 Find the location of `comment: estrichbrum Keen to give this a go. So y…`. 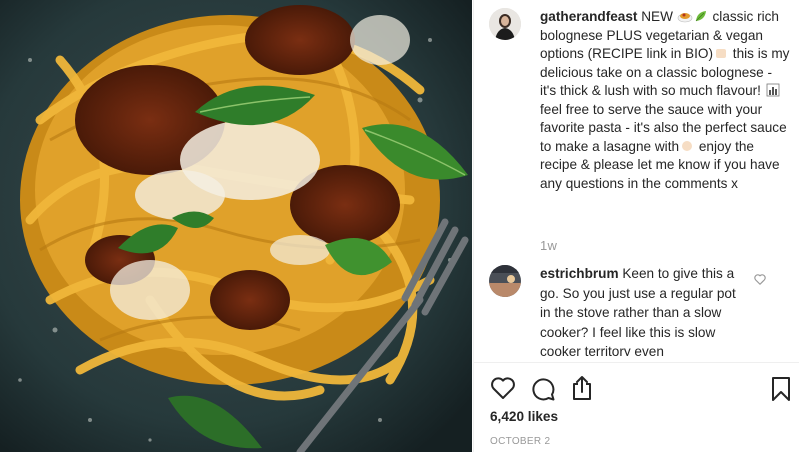

comment: estrichbrum Keen to give this a go. So y… is located at coordinates (645, 310).